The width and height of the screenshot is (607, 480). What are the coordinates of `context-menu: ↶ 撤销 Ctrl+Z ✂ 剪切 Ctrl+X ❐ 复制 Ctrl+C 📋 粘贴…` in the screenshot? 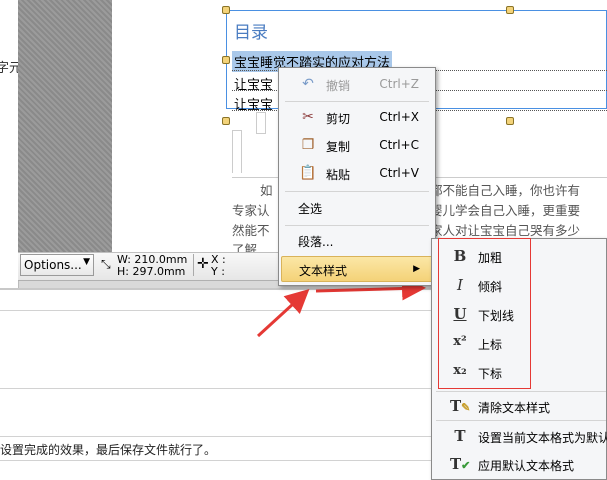 It's located at (357, 176).